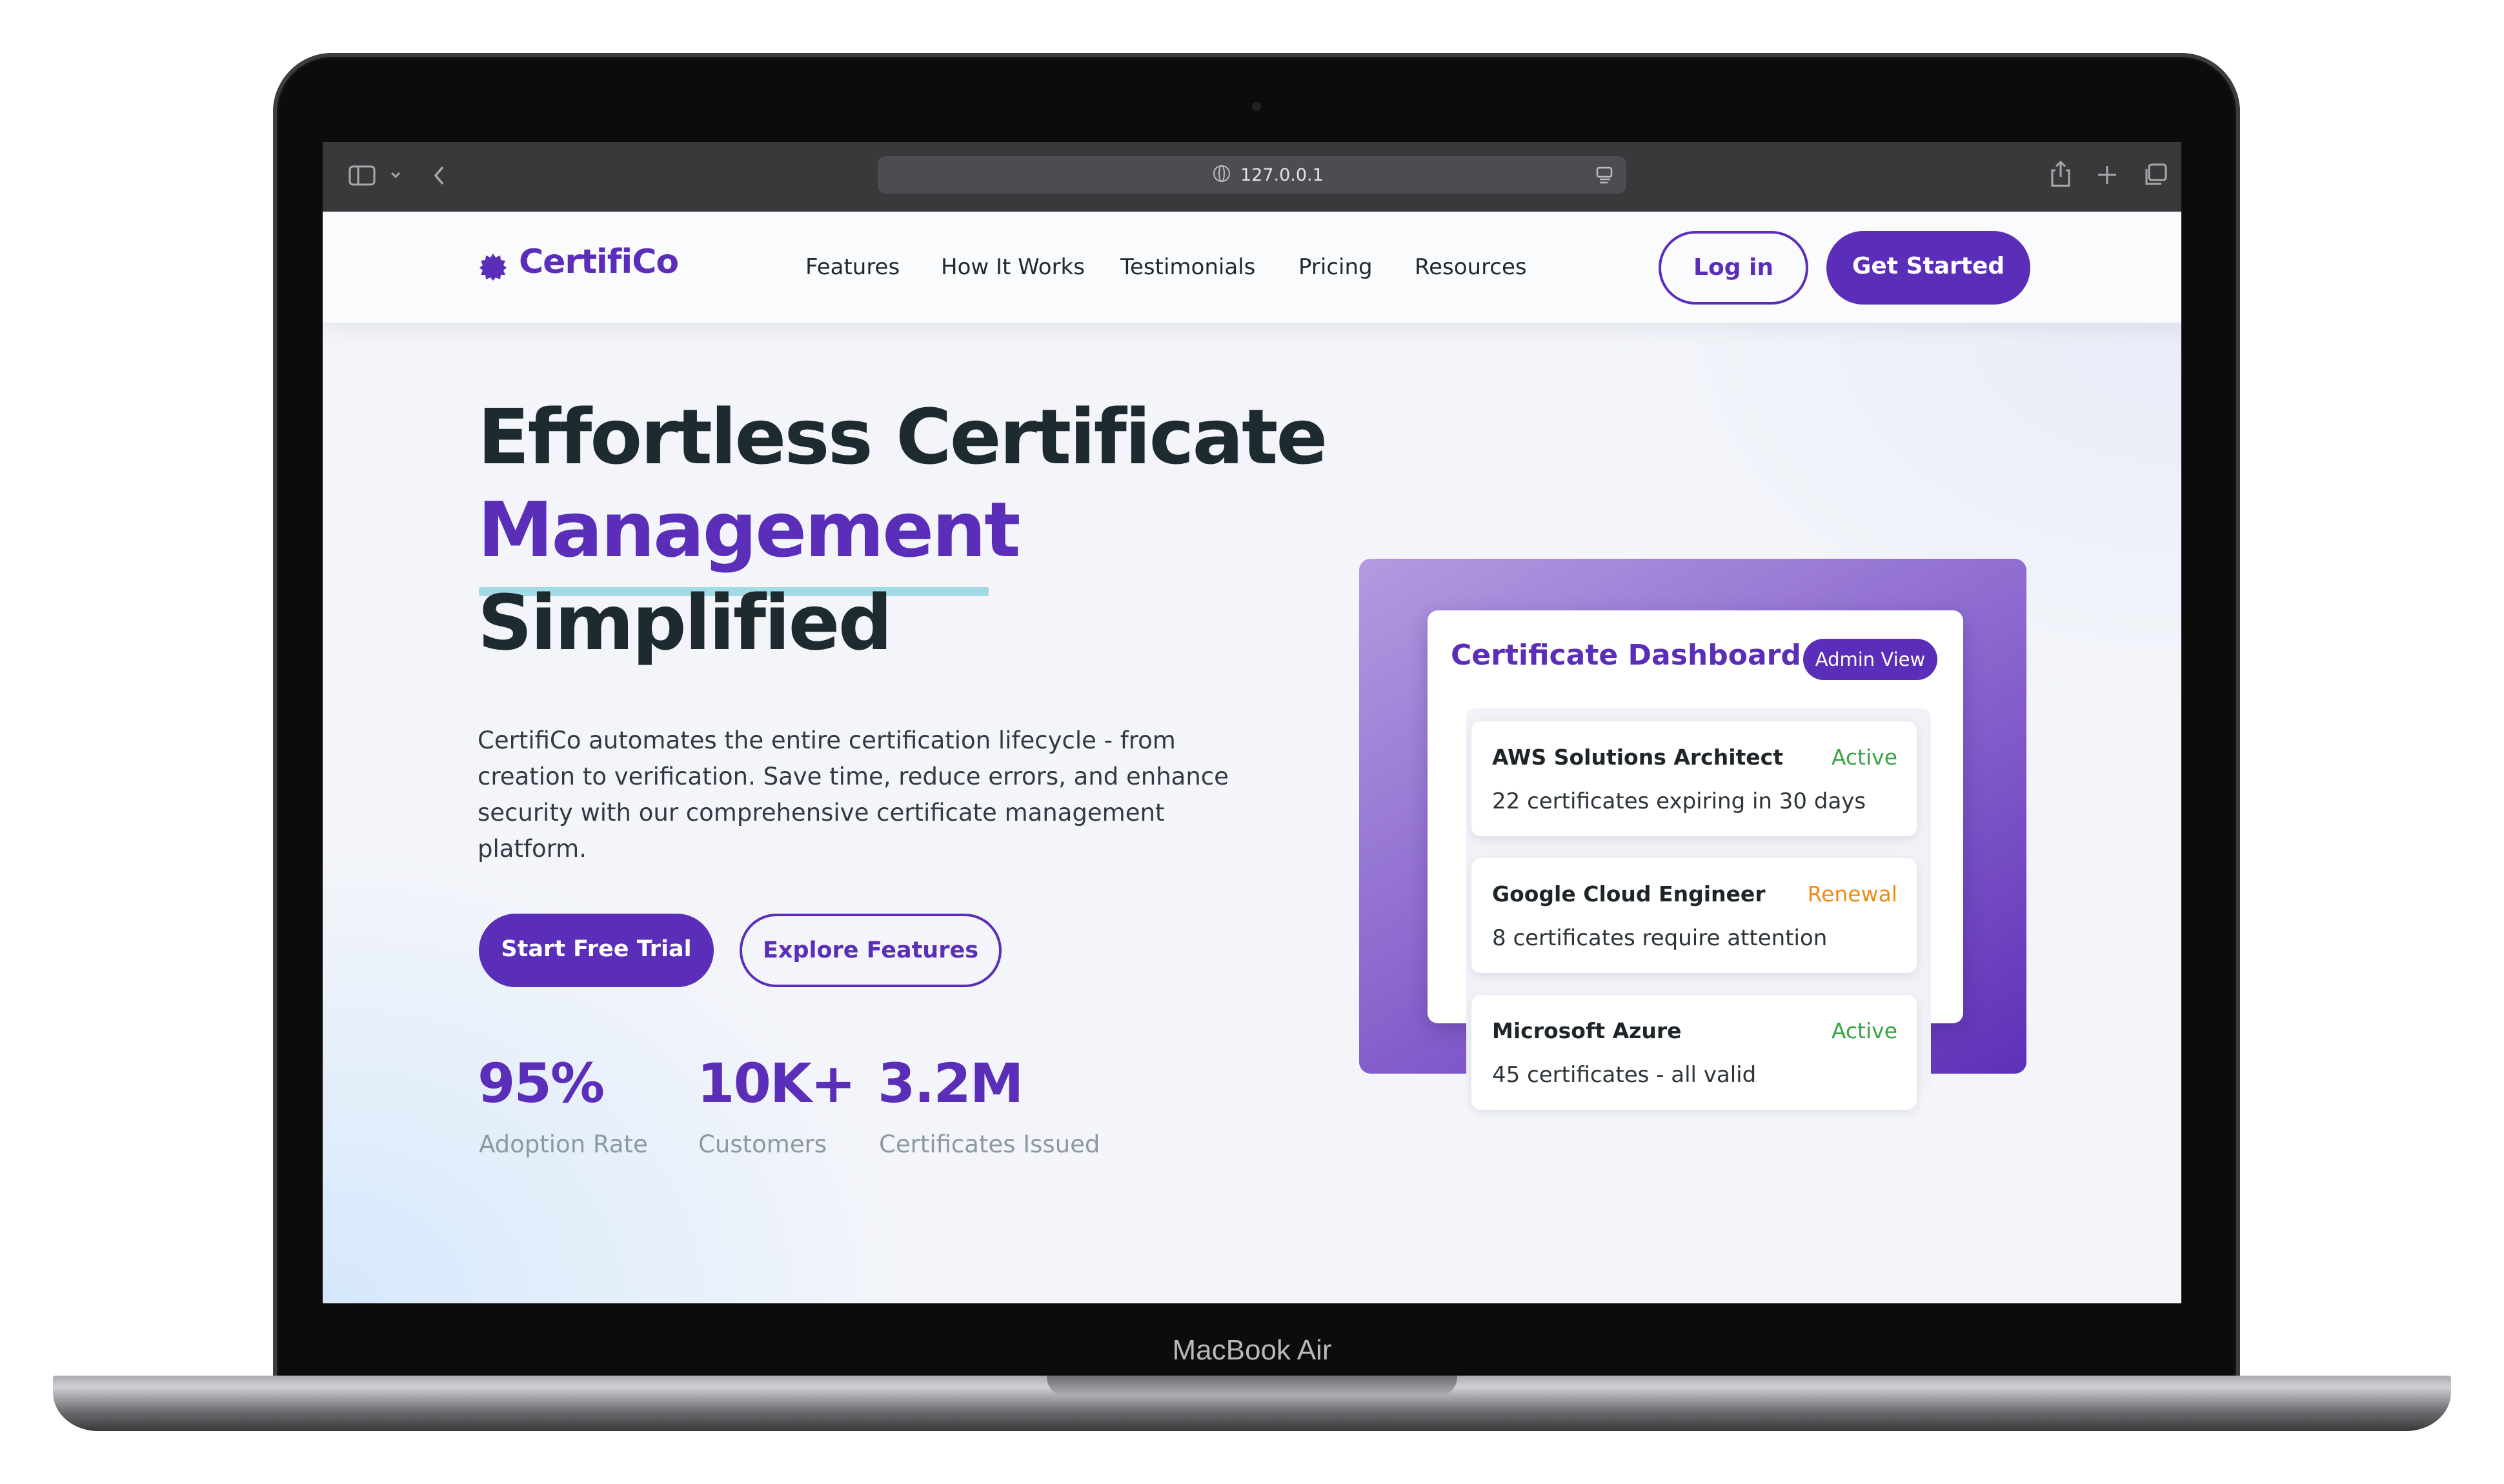  What do you see at coordinates (1679, 801) in the screenshot?
I see `certificate-description: 22 certificates expiring in 30 days` at bounding box center [1679, 801].